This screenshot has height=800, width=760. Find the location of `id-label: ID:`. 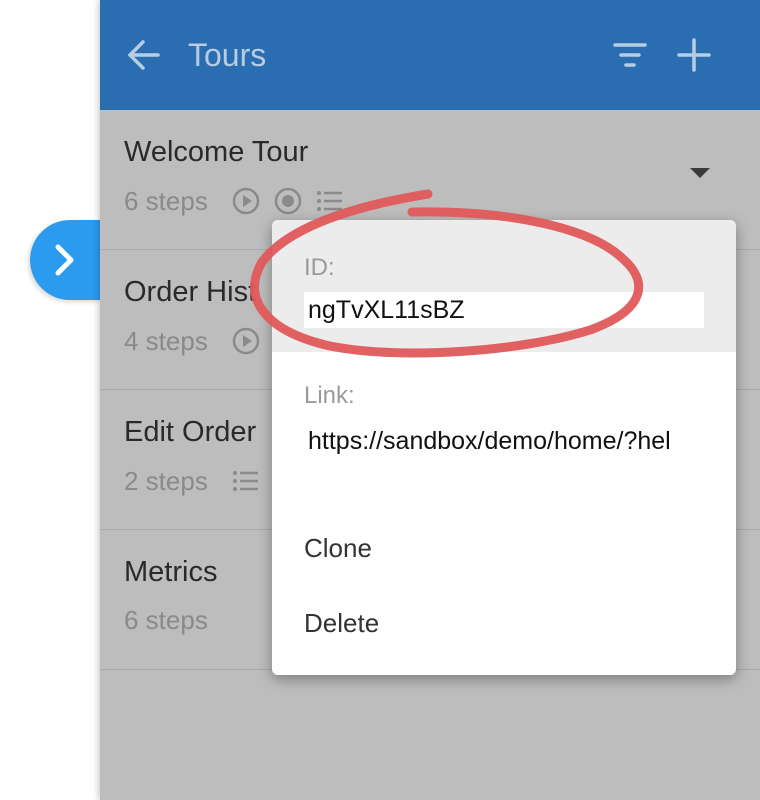

id-label: ID: is located at coordinates (319, 267).